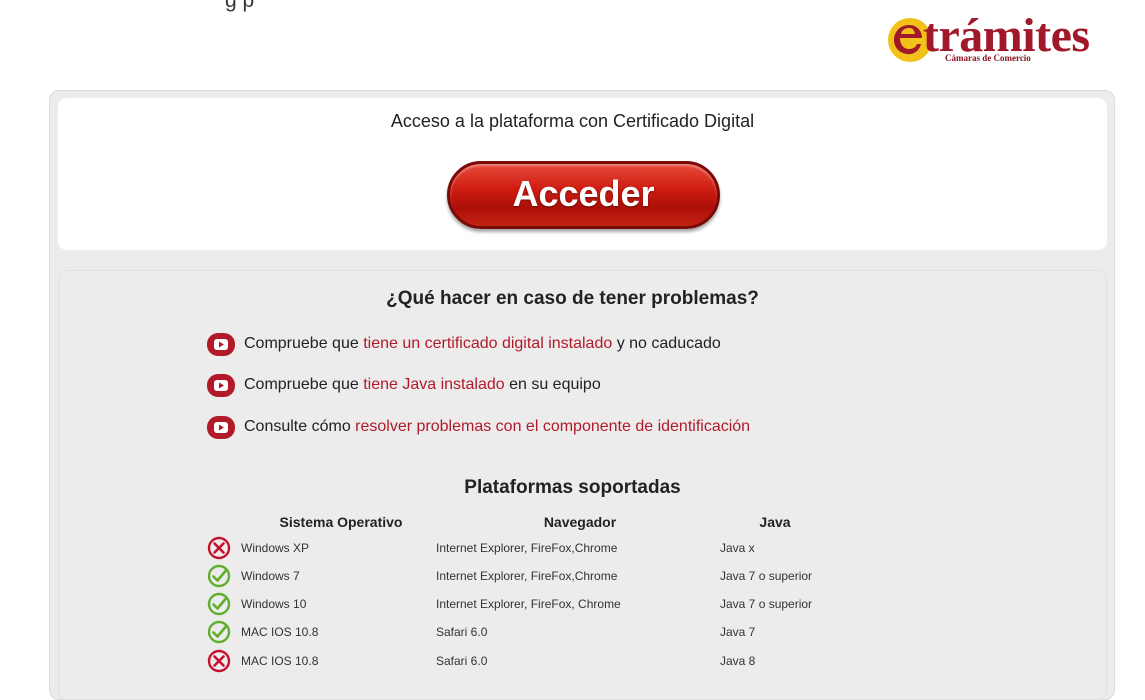 The image size is (1145, 700). What do you see at coordinates (775, 522) in the screenshot?
I see `column-header-java: Java` at bounding box center [775, 522].